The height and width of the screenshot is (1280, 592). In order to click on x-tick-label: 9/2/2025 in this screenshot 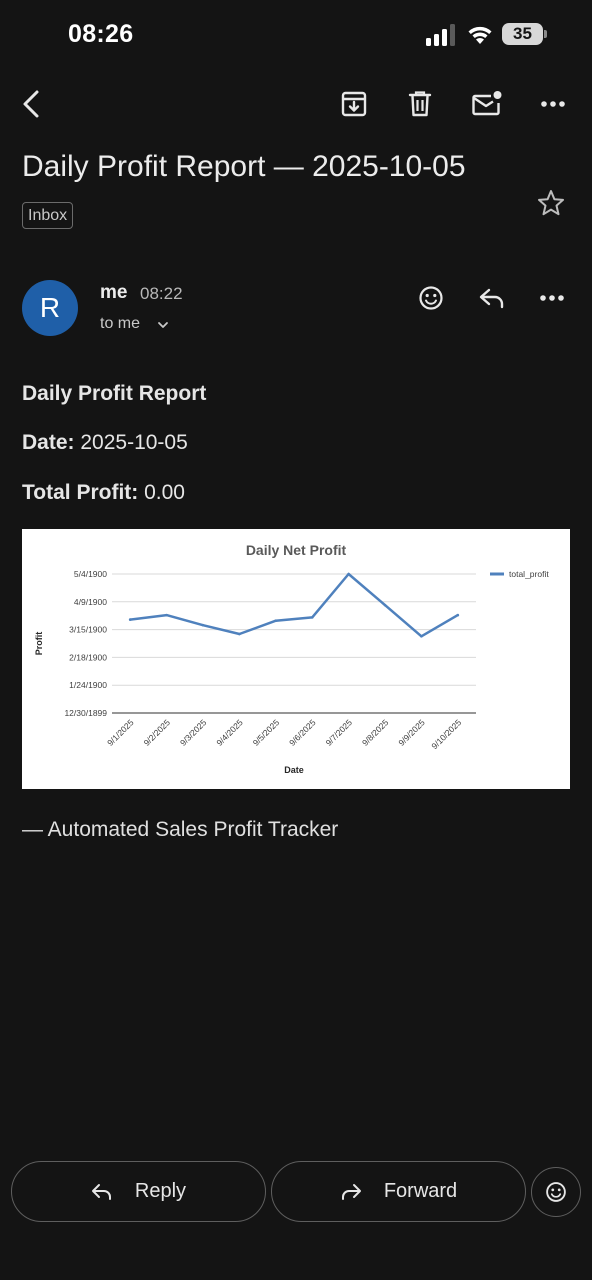, I will do `click(157, 732)`.